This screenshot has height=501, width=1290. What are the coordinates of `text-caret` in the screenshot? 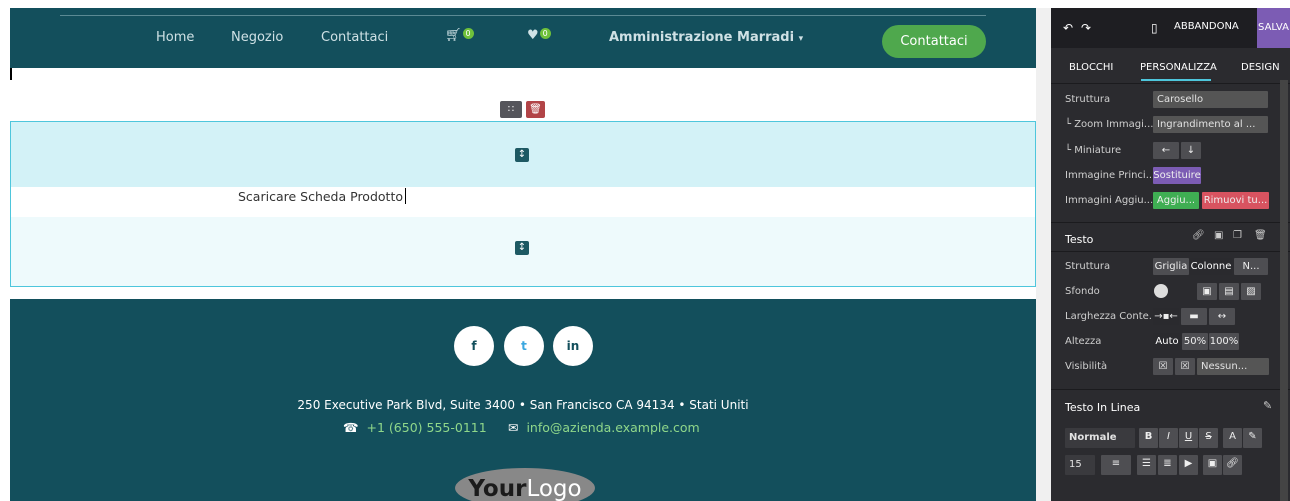 It's located at (11, 74).